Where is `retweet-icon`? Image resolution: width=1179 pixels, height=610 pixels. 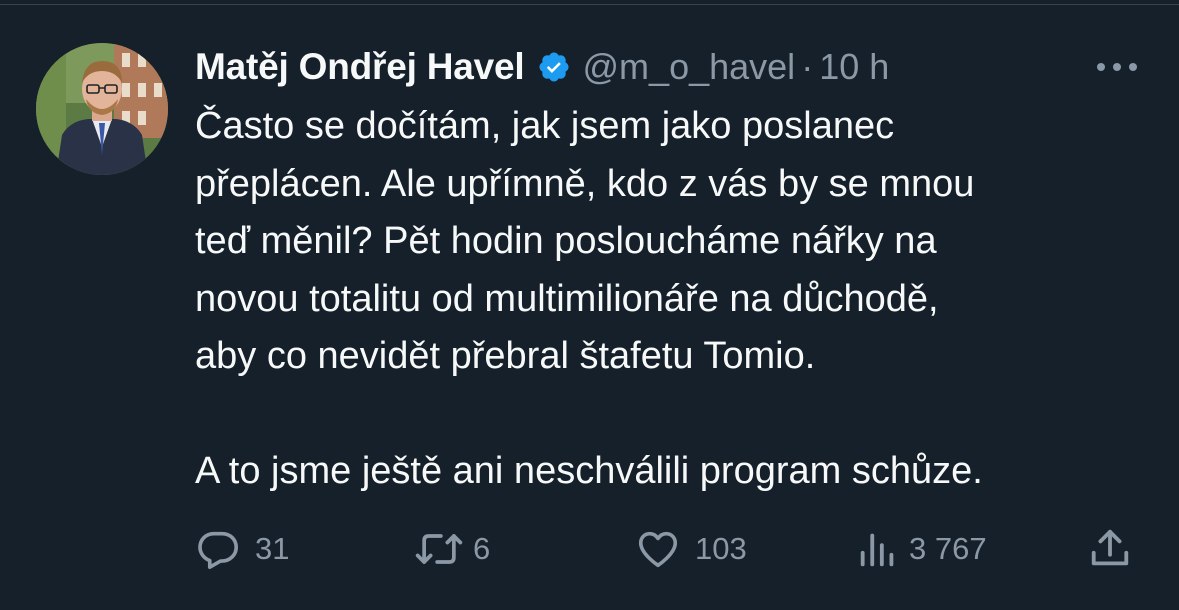 retweet-icon is located at coordinates (439, 549).